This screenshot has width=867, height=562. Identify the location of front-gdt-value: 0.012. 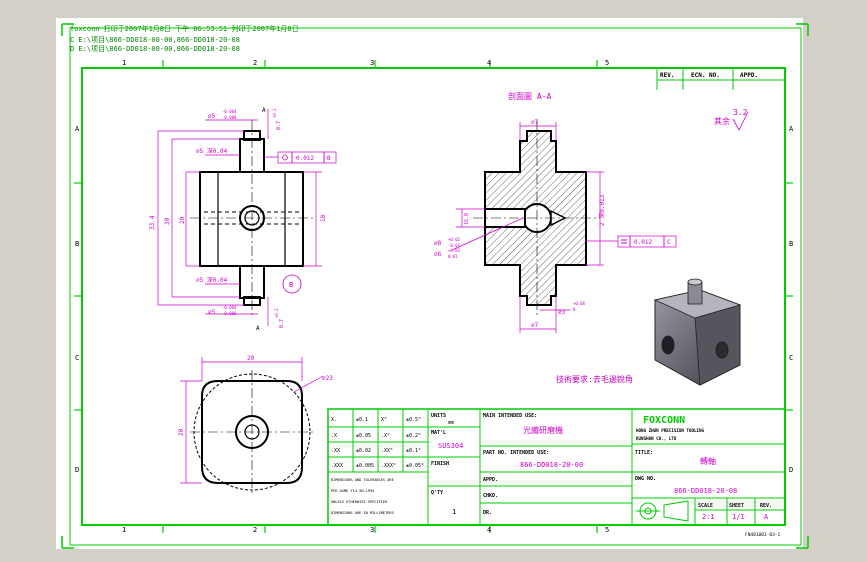
(305, 158).